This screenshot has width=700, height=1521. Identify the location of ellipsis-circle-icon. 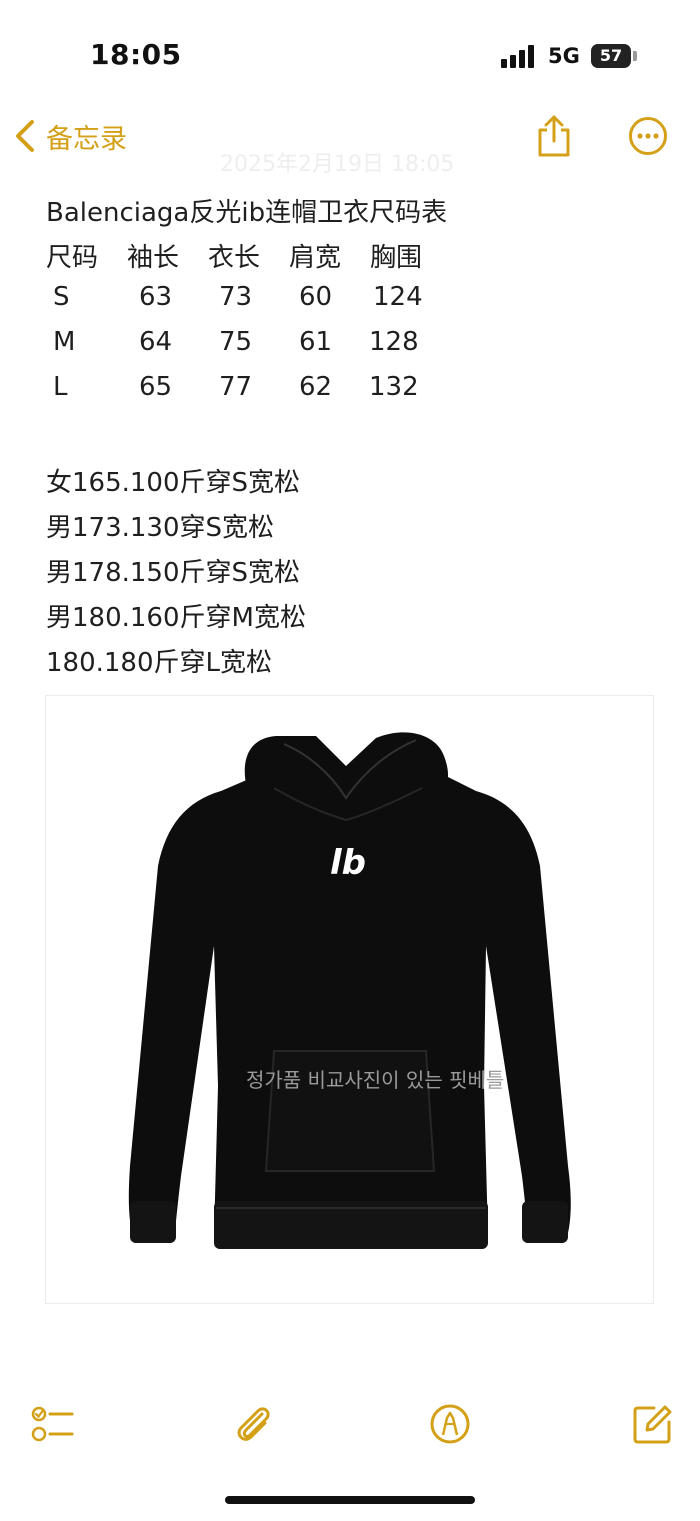
(648, 136).